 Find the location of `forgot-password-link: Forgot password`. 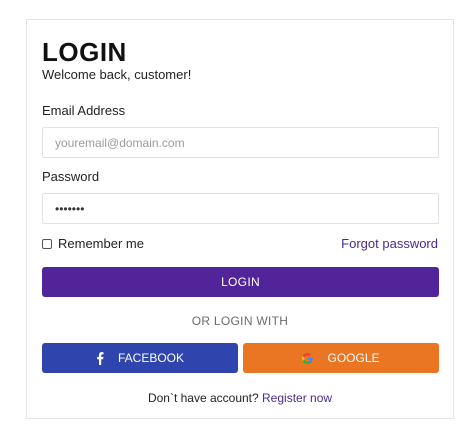

forgot-password-link: Forgot password is located at coordinates (389, 243).